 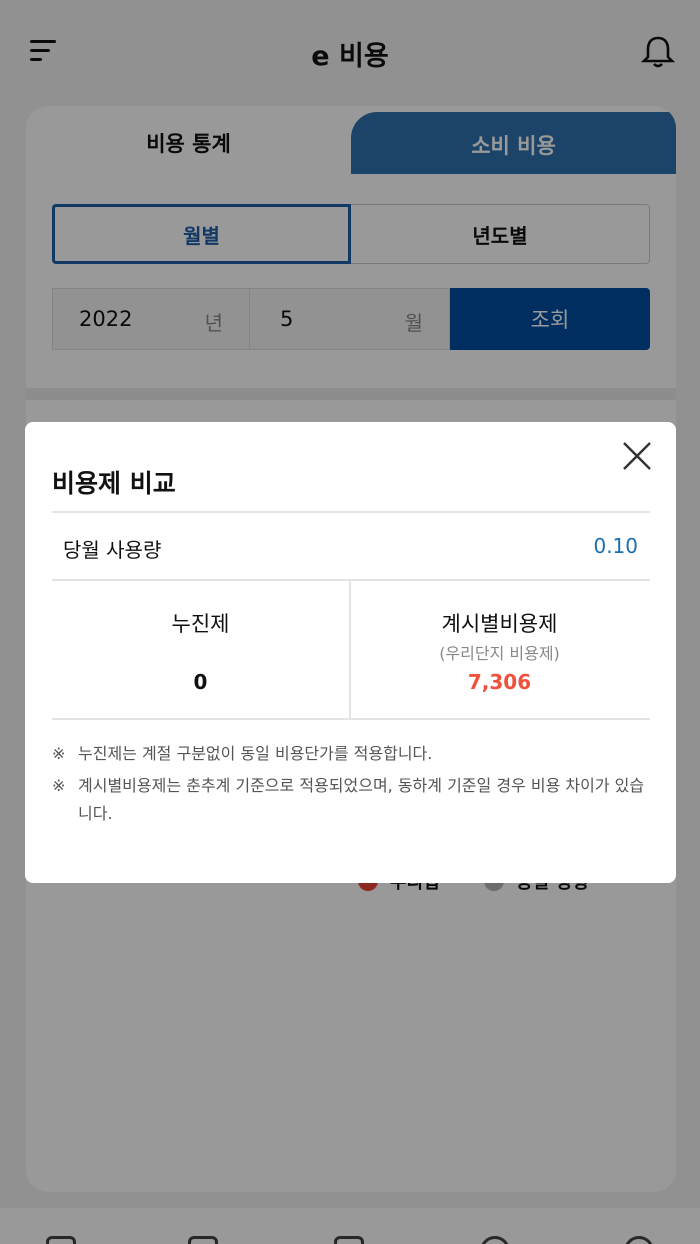 I want to click on modal-title: 비용제 비교, so click(x=114, y=483).